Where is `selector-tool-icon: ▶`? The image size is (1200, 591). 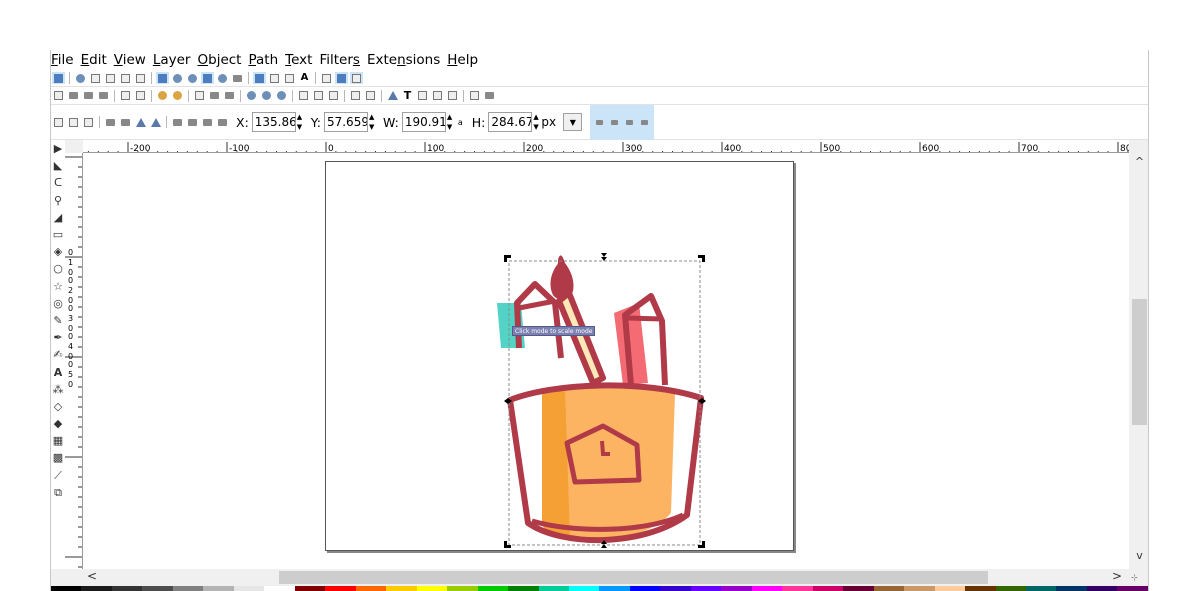 selector-tool-icon: ▶ is located at coordinates (58, 148).